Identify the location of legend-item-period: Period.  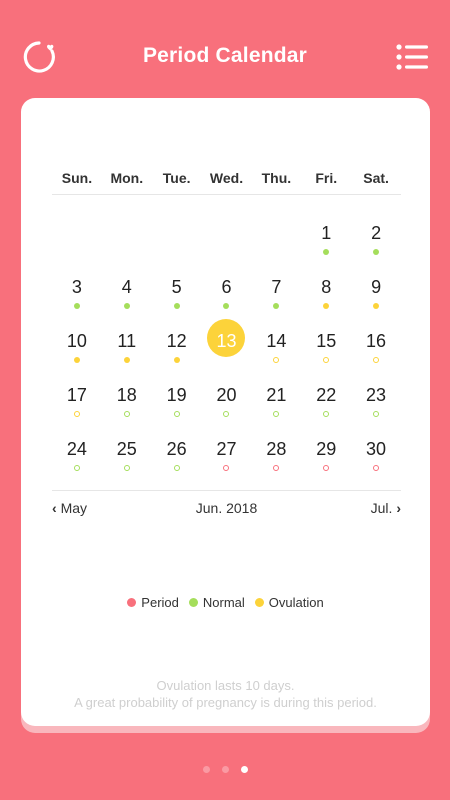
(153, 602).